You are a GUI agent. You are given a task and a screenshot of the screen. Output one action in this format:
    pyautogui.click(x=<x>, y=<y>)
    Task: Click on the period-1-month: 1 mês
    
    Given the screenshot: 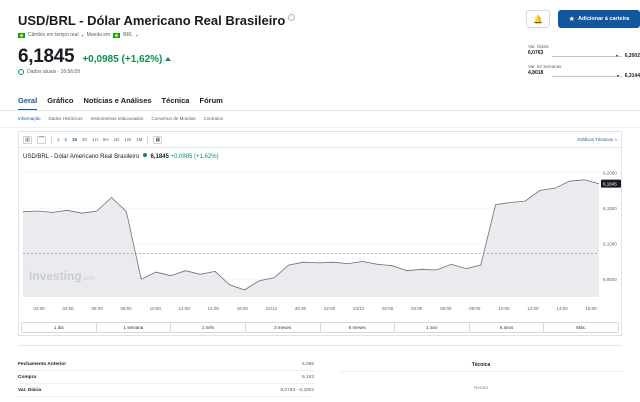 What is the action you would take?
    pyautogui.click(x=208, y=327)
    